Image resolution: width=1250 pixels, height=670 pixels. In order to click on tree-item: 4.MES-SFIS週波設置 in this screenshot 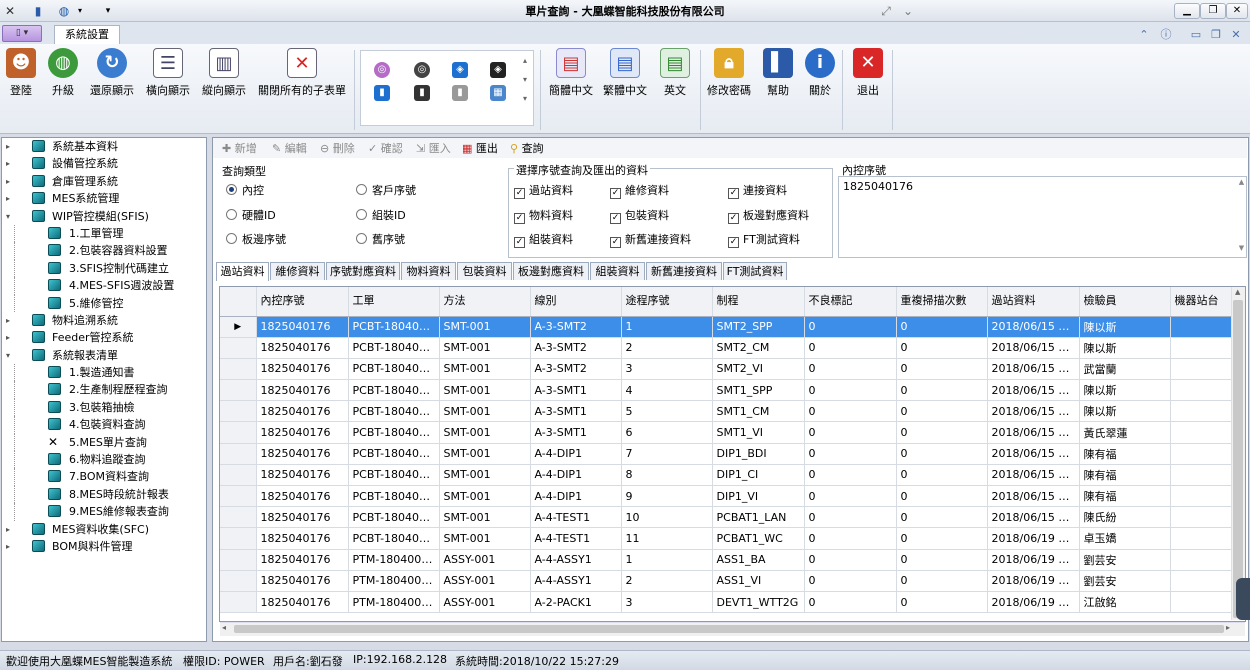, I will do `click(104, 286)`.